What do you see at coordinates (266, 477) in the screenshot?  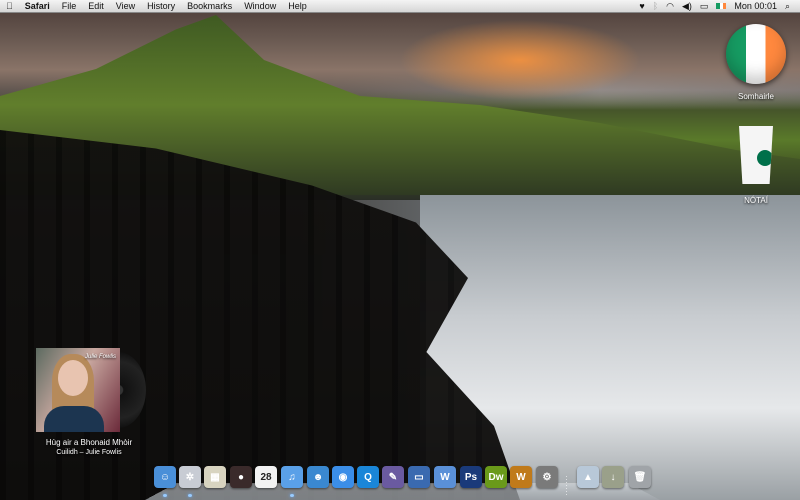 I see `dock-ical-icon: 28` at bounding box center [266, 477].